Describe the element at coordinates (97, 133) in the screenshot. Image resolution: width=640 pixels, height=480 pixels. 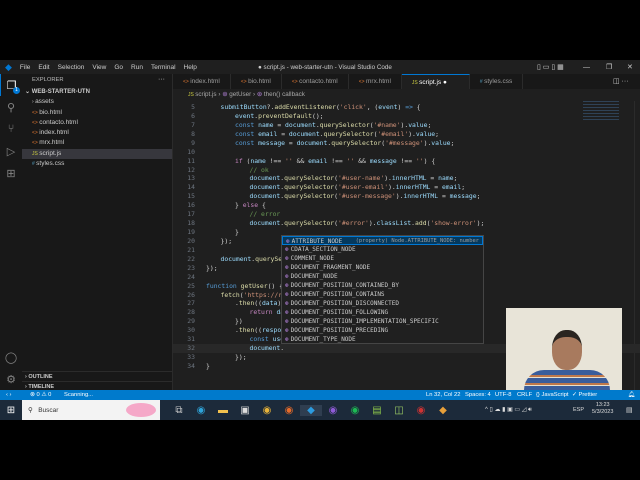
I see `file-tree-item: <> index.html` at that location.